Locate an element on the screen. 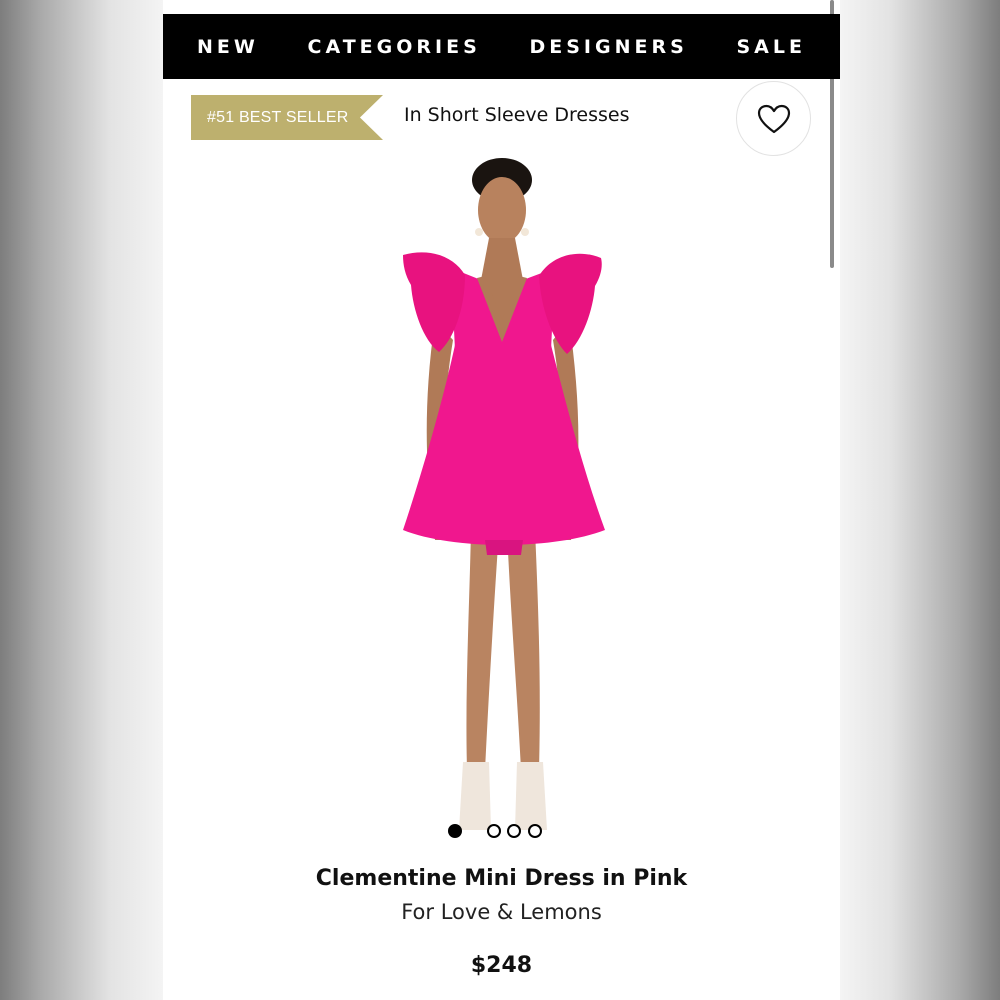  status-strip is located at coordinates (501, 7).